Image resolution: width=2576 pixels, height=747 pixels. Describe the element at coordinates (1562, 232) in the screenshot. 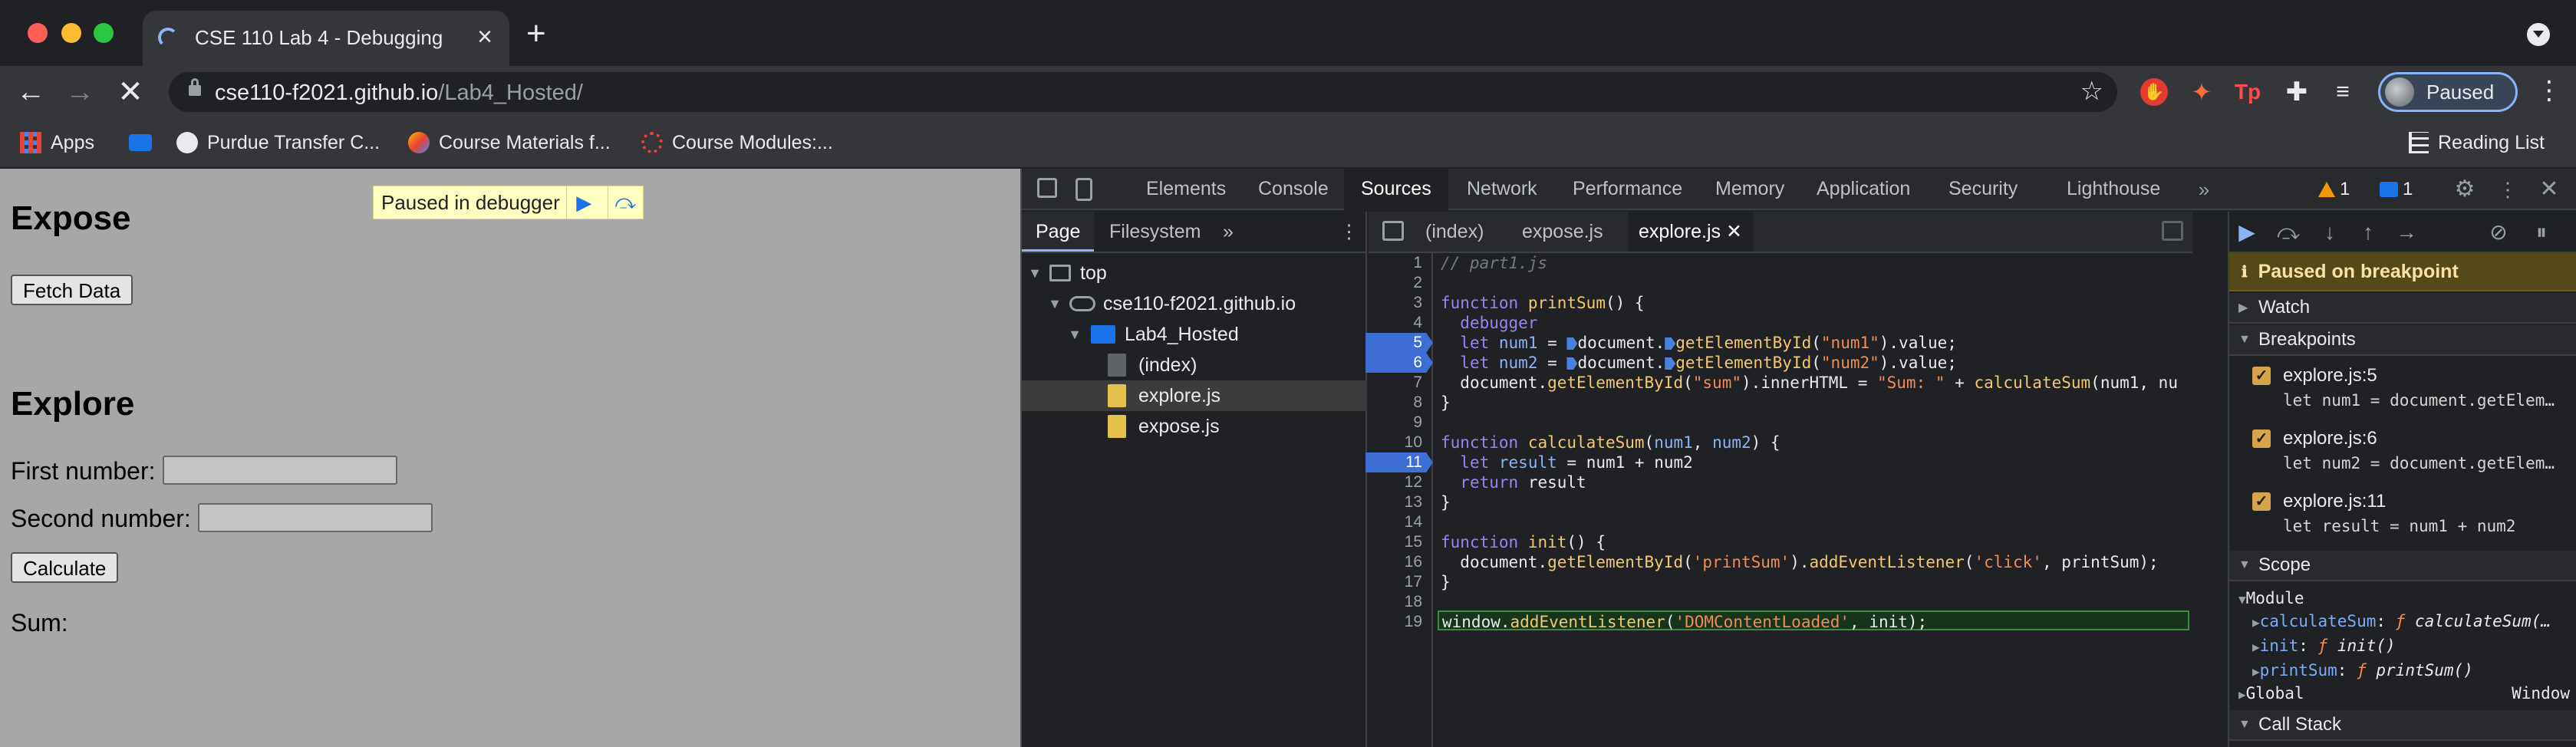

I see `editor-tab-expose: expose.js` at that location.